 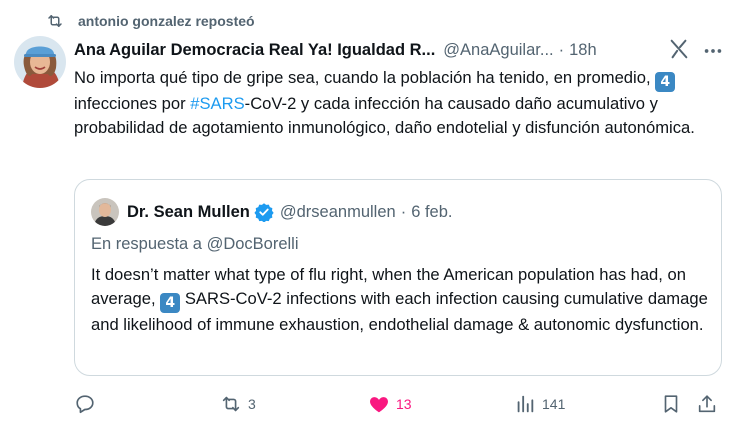 What do you see at coordinates (264, 212) in the screenshot?
I see `verified-badge-icon` at bounding box center [264, 212].